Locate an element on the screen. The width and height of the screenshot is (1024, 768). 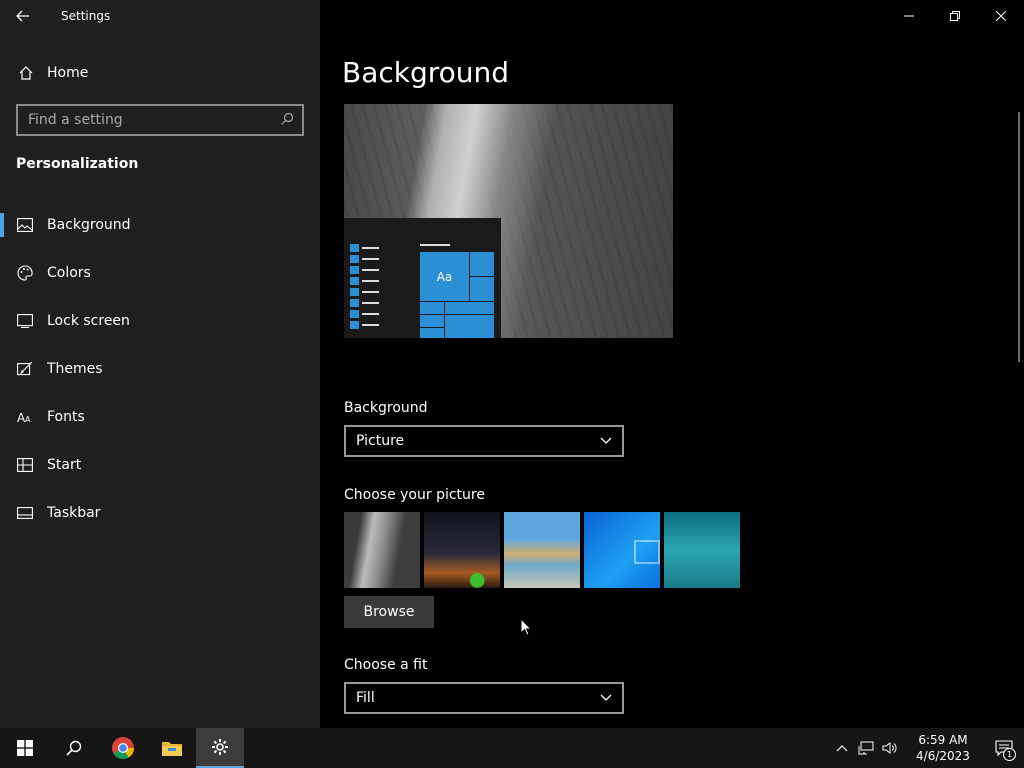
chrome-taskbar-button is located at coordinates (122, 748).